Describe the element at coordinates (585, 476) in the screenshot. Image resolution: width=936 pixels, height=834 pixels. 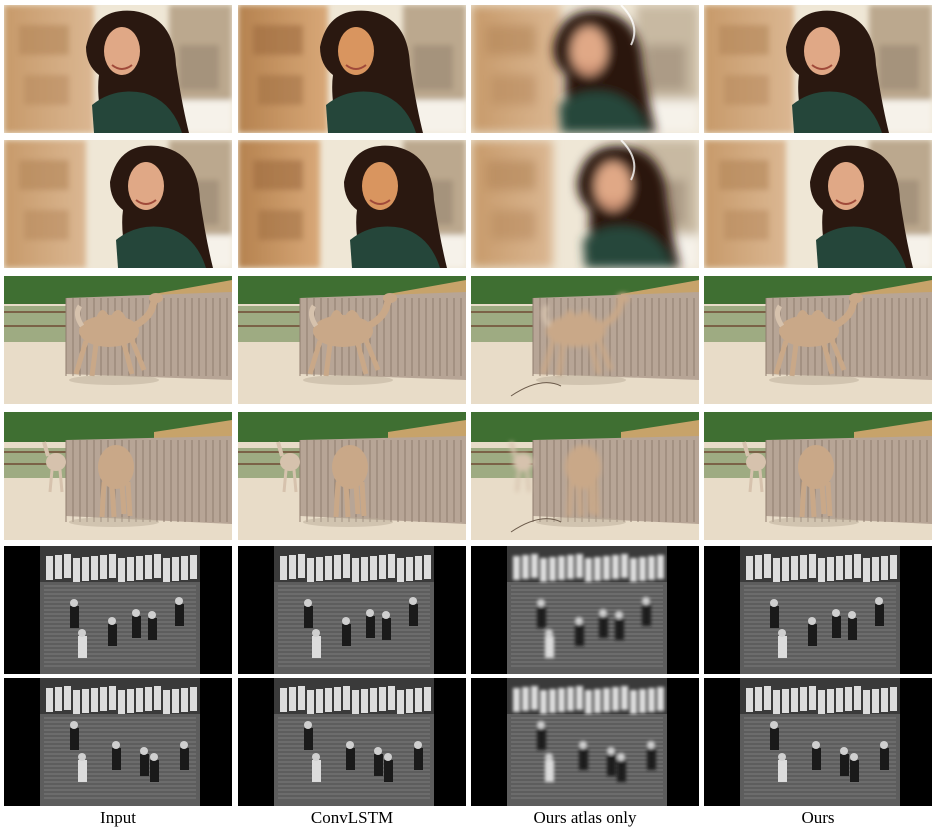
I see `image-camel-enclosure-b-ours-atlas-only` at that location.